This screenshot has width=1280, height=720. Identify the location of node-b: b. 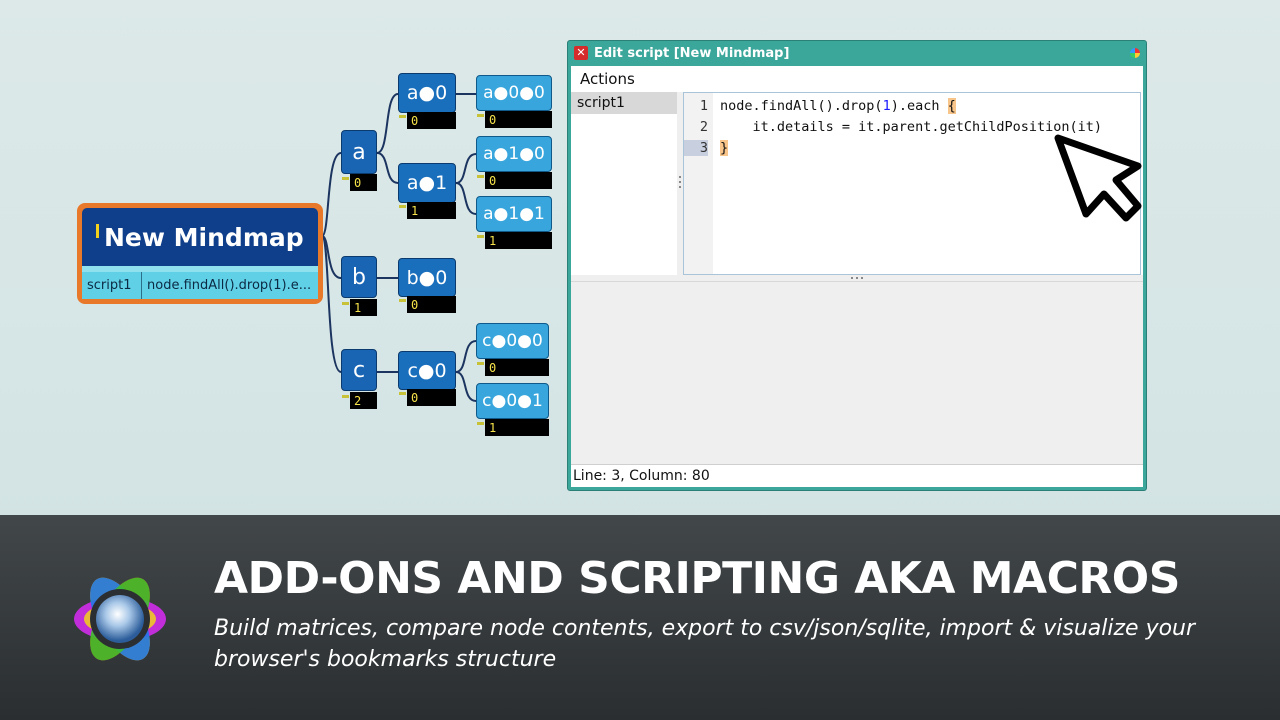
(359, 277).